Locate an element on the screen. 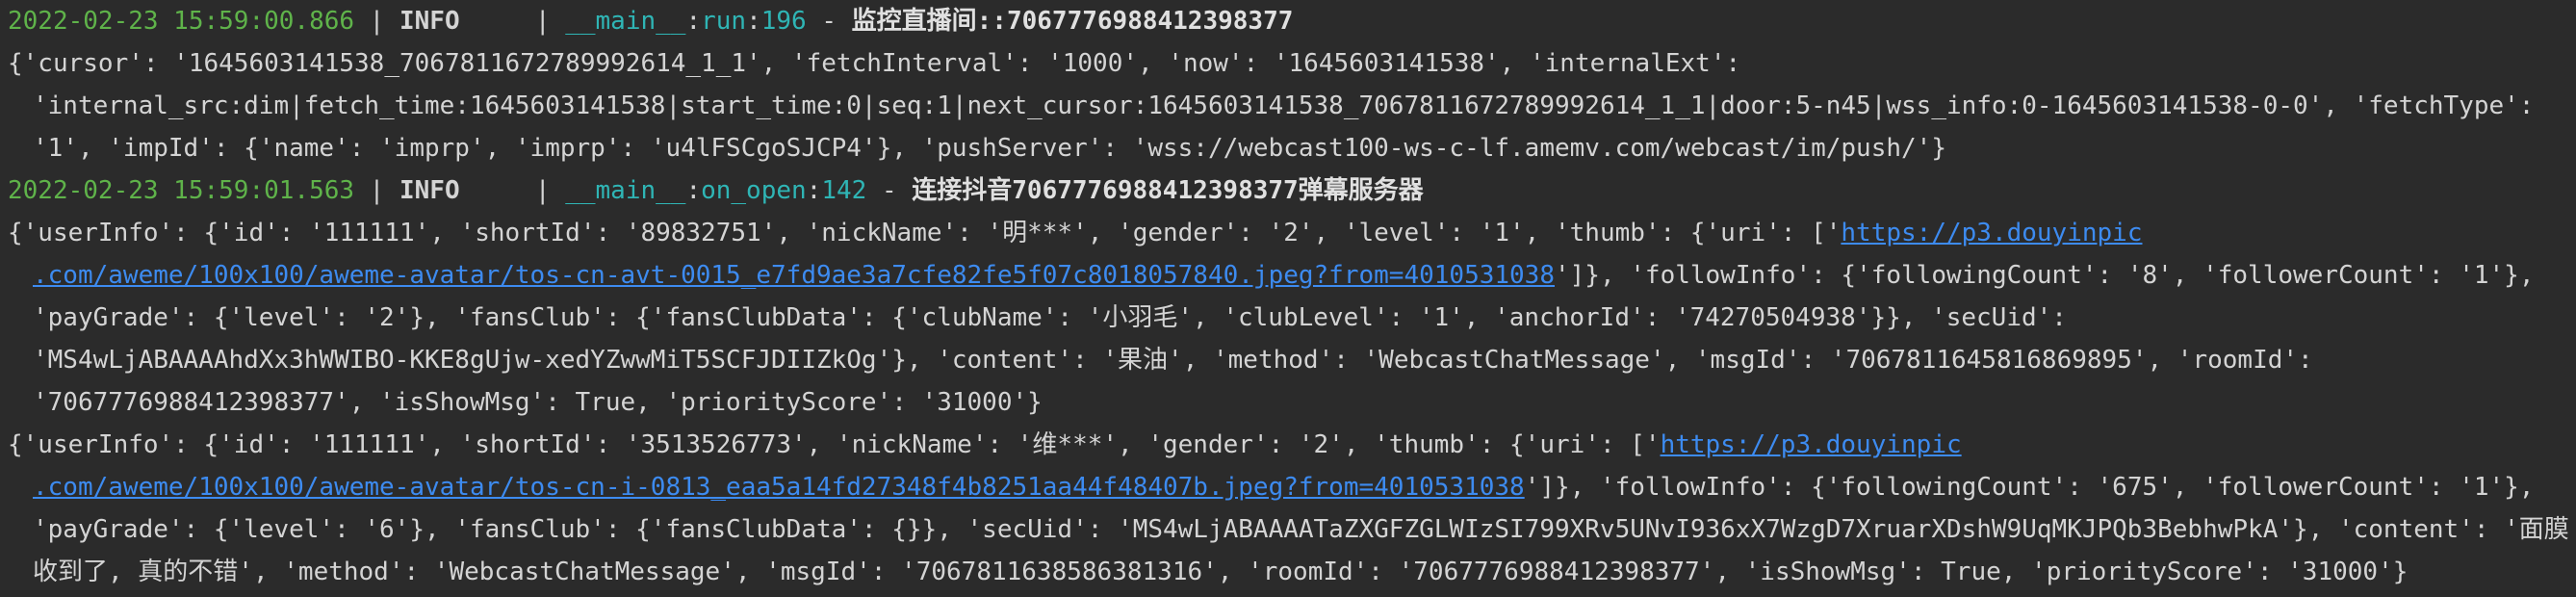 This screenshot has width=2576, height=597. log-timestamp: 2022-02-23 15:59:01.563 is located at coordinates (182, 190).